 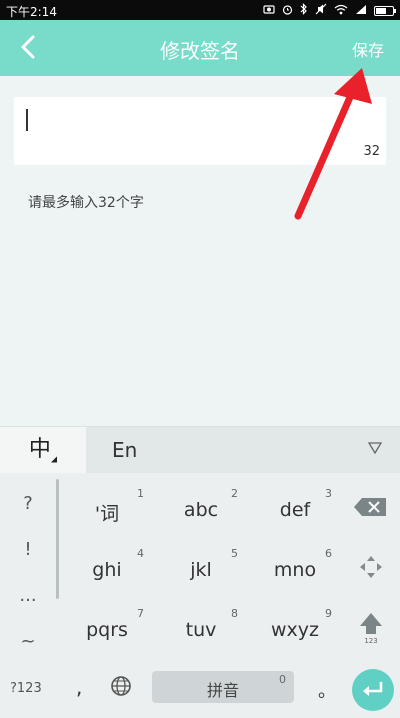 I want to click on key-number: 9, so click(x=328, y=613).